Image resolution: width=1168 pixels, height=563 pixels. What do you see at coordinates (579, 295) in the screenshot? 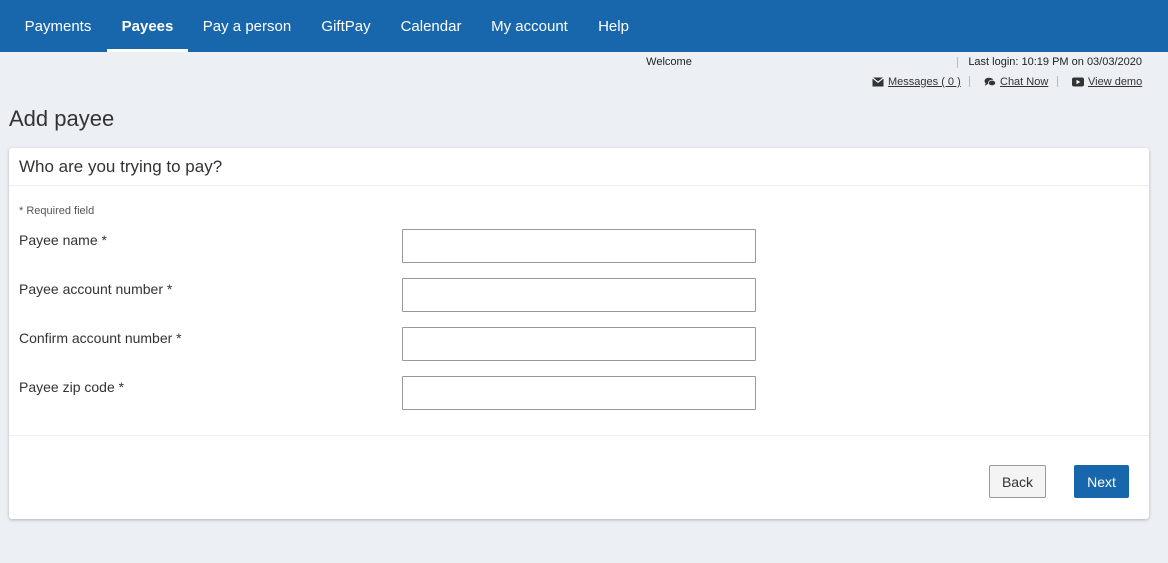
I see `payee-account-number-input` at bounding box center [579, 295].